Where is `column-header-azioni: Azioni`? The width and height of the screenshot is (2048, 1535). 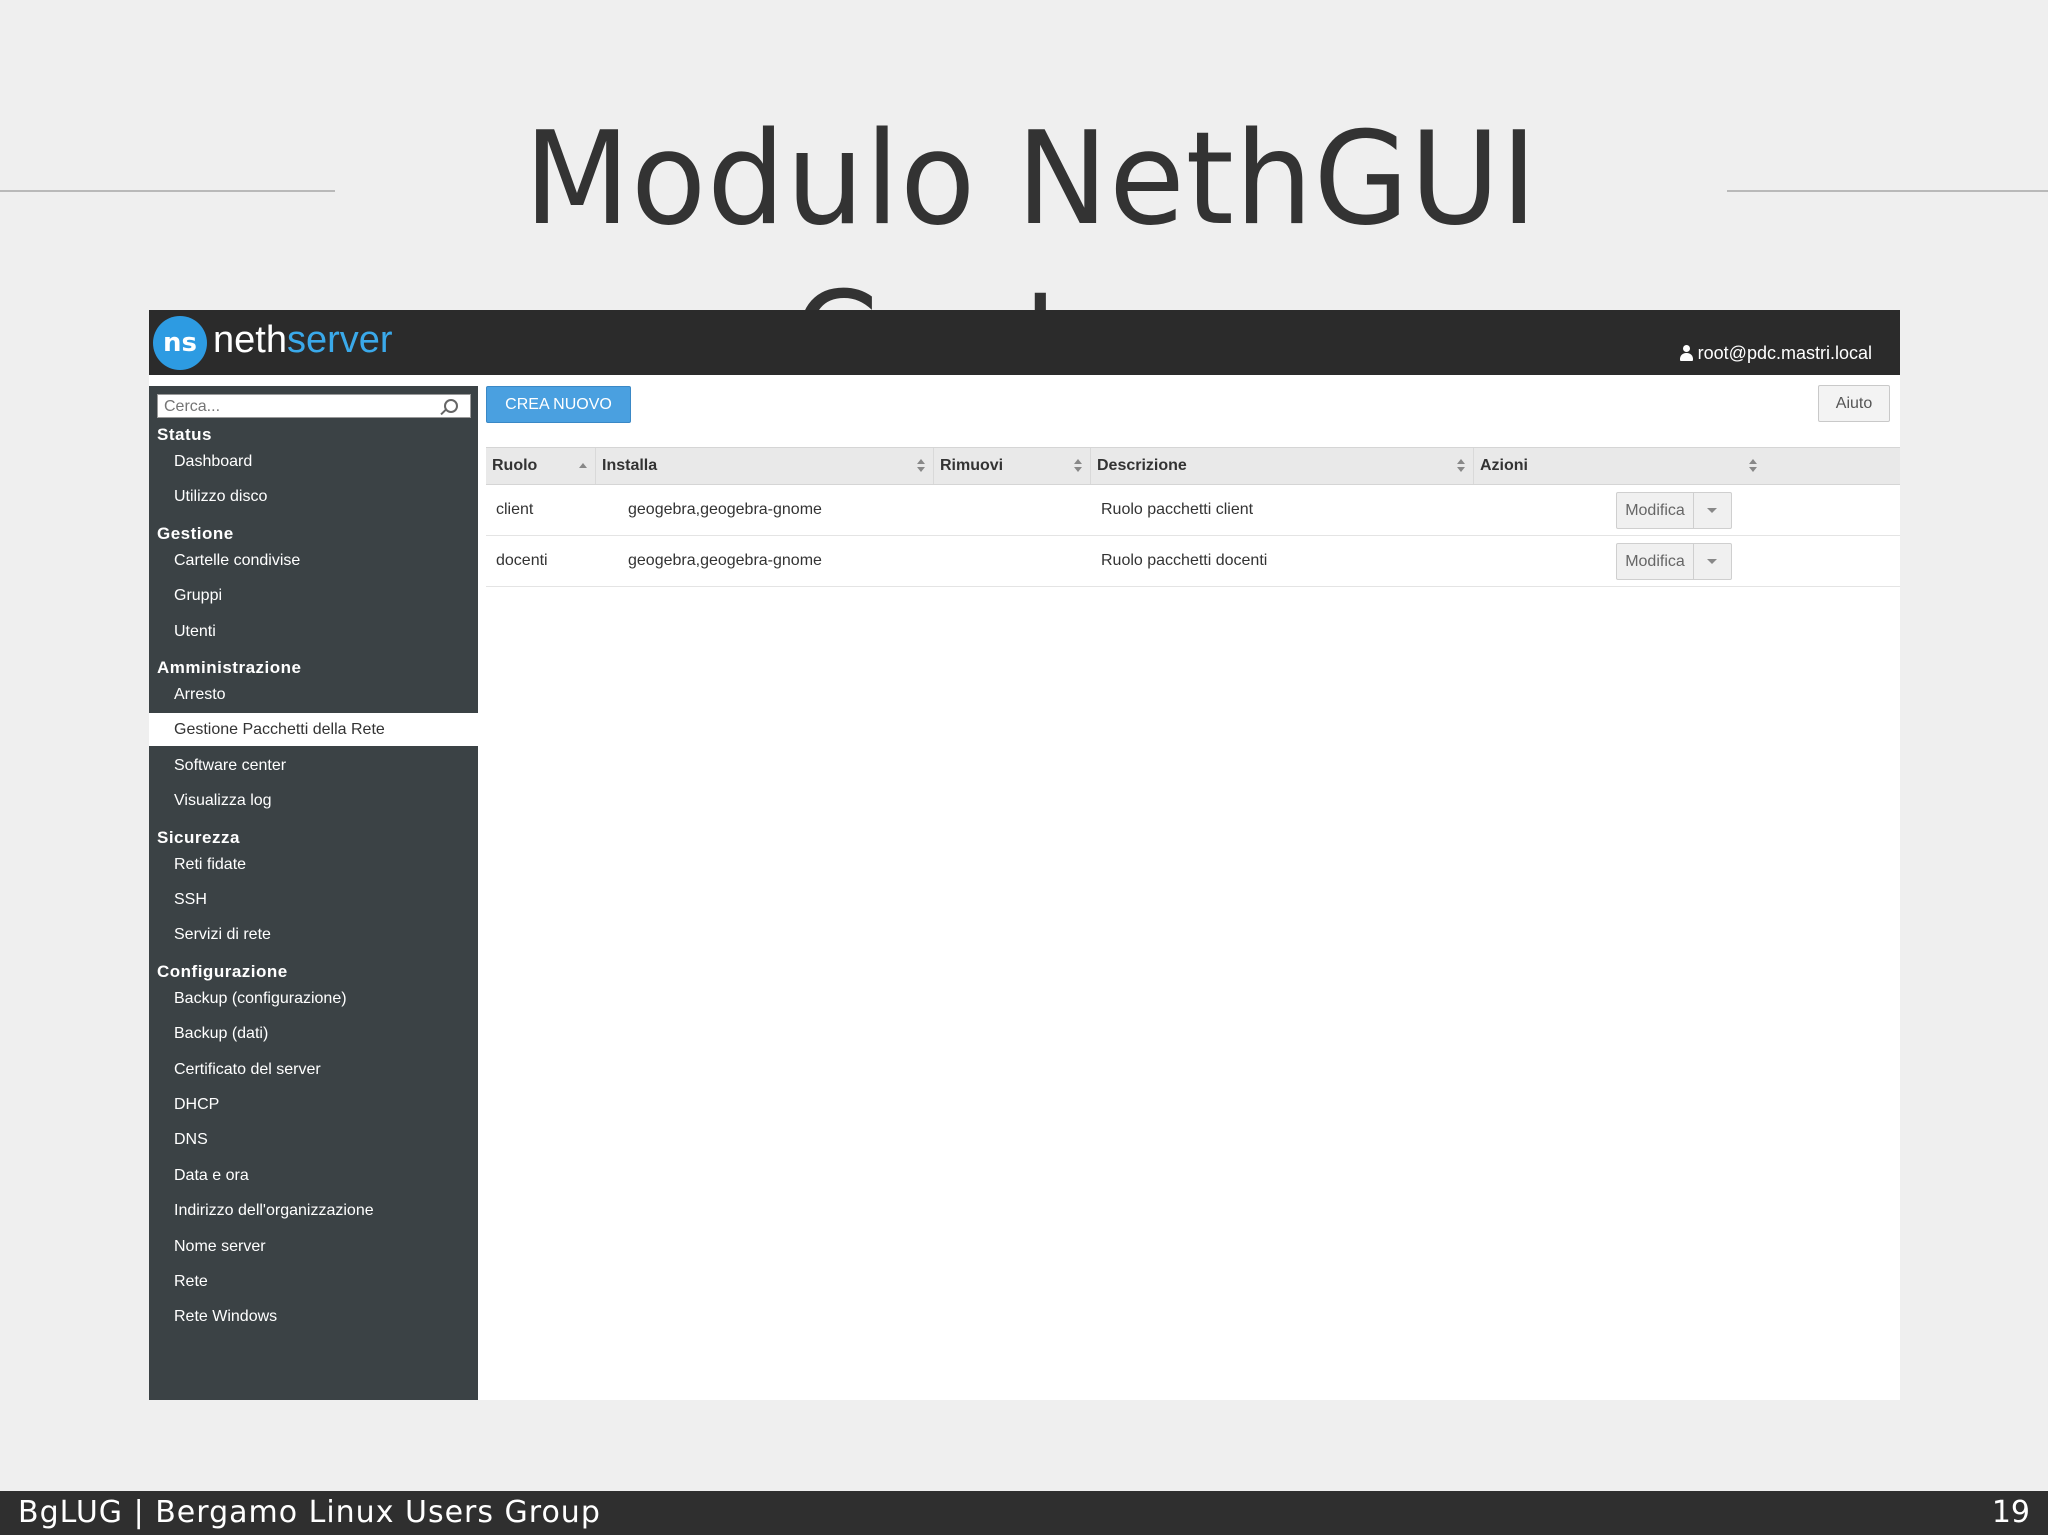
column-header-azioni: Azioni is located at coordinates (1619, 466).